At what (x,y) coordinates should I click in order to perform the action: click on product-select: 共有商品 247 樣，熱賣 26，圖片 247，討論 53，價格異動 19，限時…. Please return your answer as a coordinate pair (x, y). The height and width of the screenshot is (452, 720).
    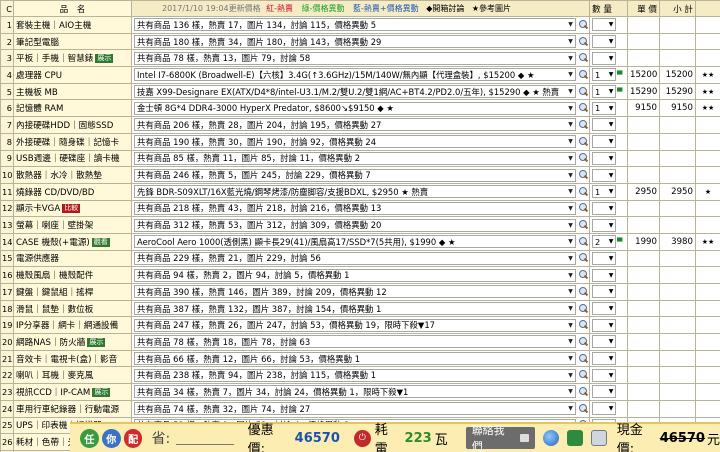
    Looking at the image, I should click on (355, 325).